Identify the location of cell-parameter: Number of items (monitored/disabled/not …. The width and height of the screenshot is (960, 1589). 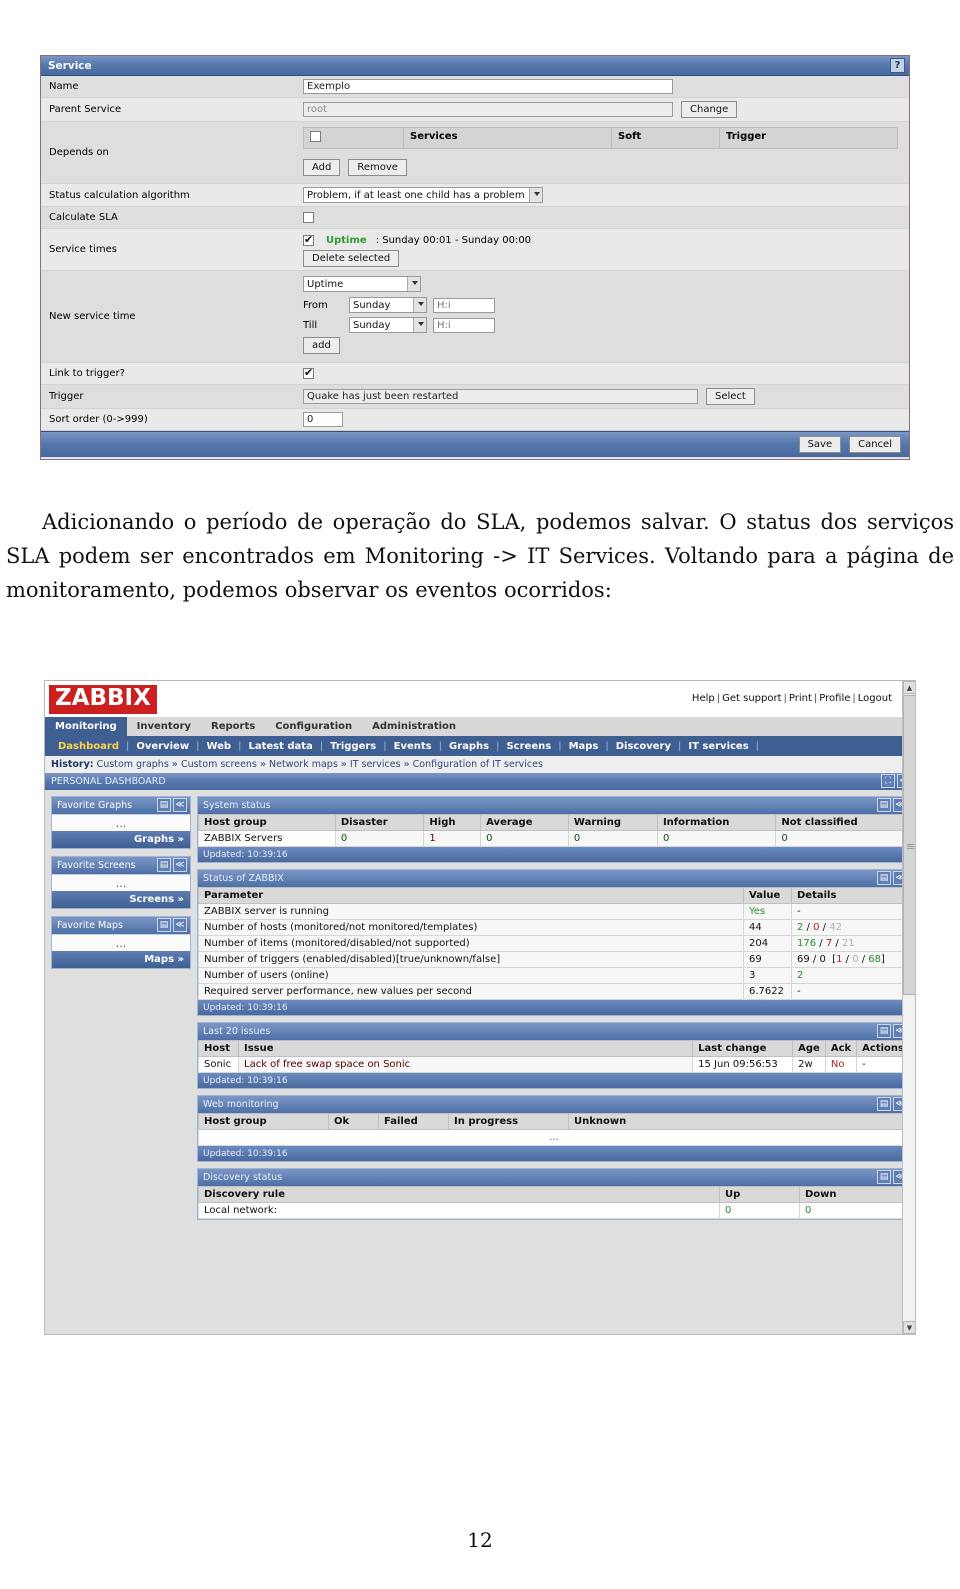
(471, 943).